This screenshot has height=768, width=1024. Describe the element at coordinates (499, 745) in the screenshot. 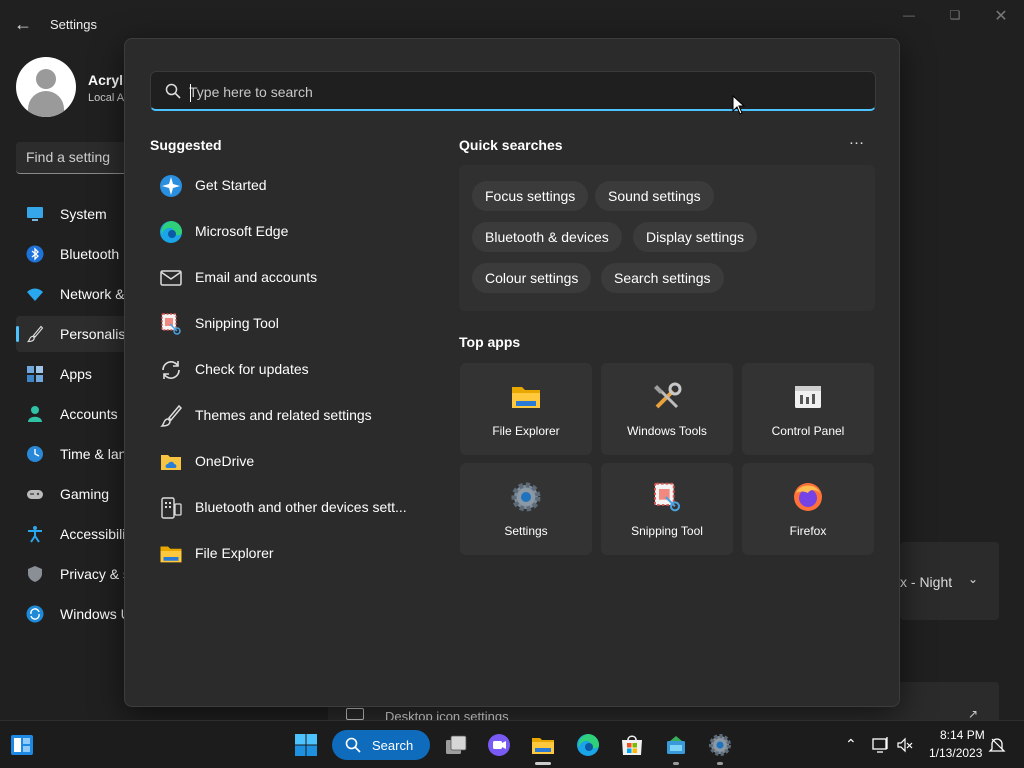

I see `chat-icon` at that location.